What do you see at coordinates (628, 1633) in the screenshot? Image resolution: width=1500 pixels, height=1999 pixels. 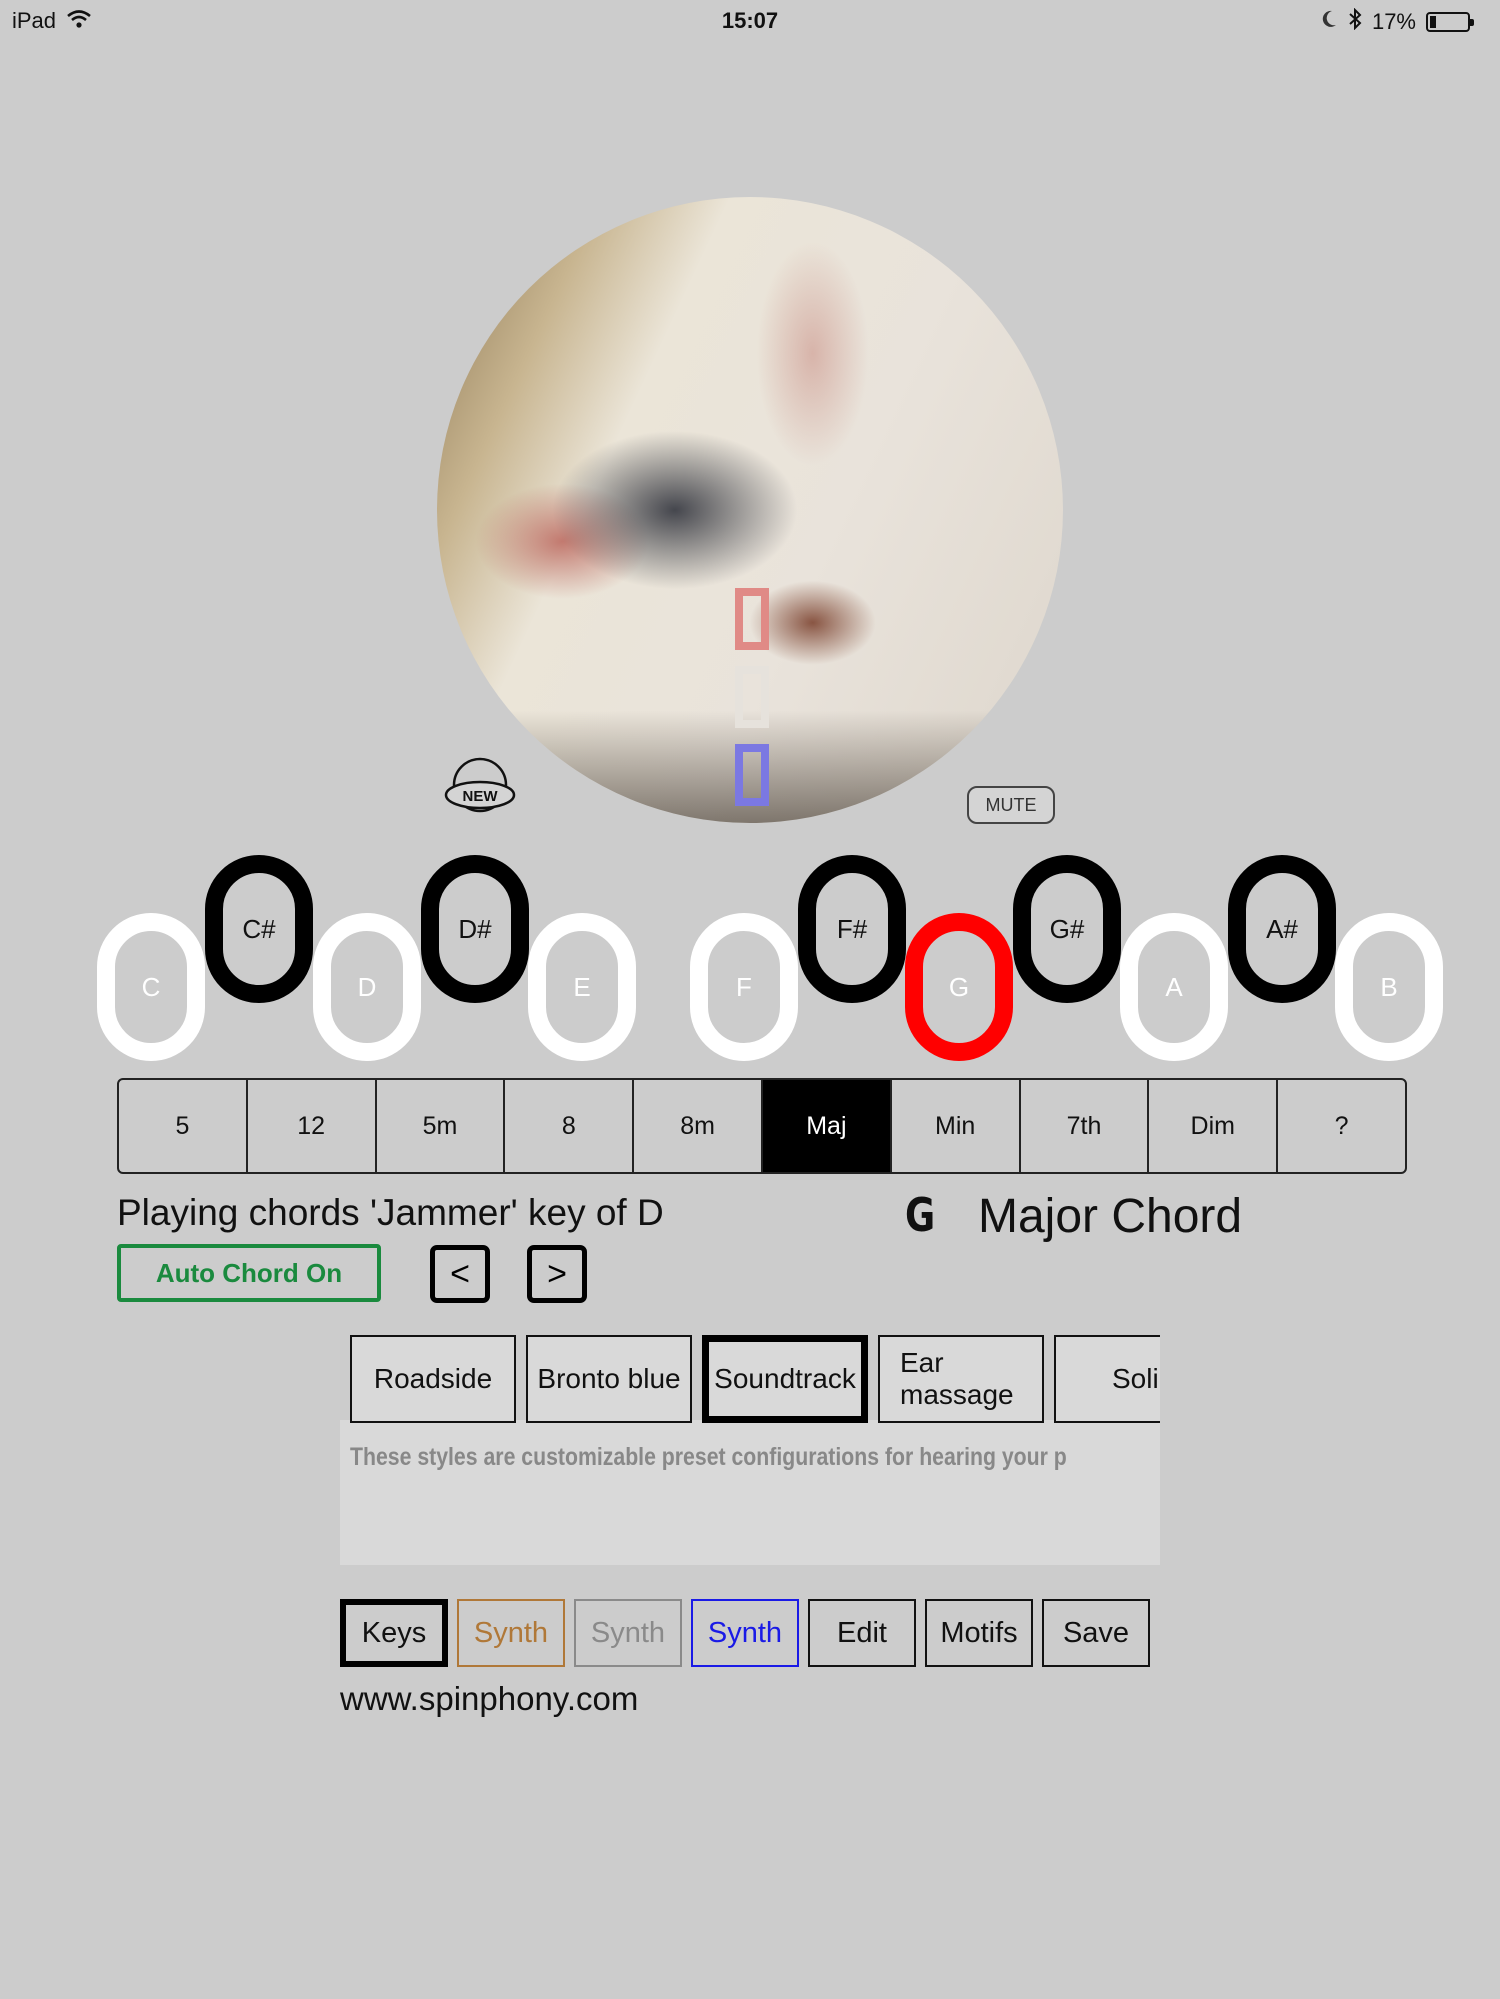 I see `synth-gray-button: Synth` at bounding box center [628, 1633].